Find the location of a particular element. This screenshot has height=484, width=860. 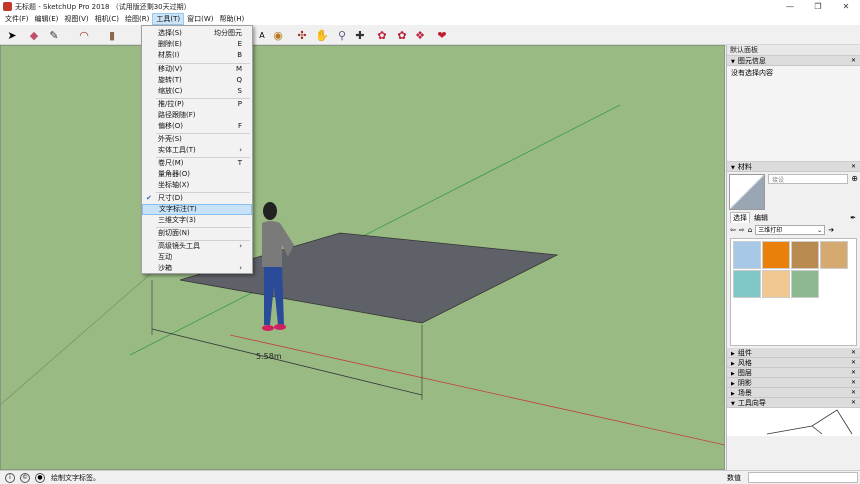

entity-info-status: 没有选择内容 is located at coordinates (752, 73).